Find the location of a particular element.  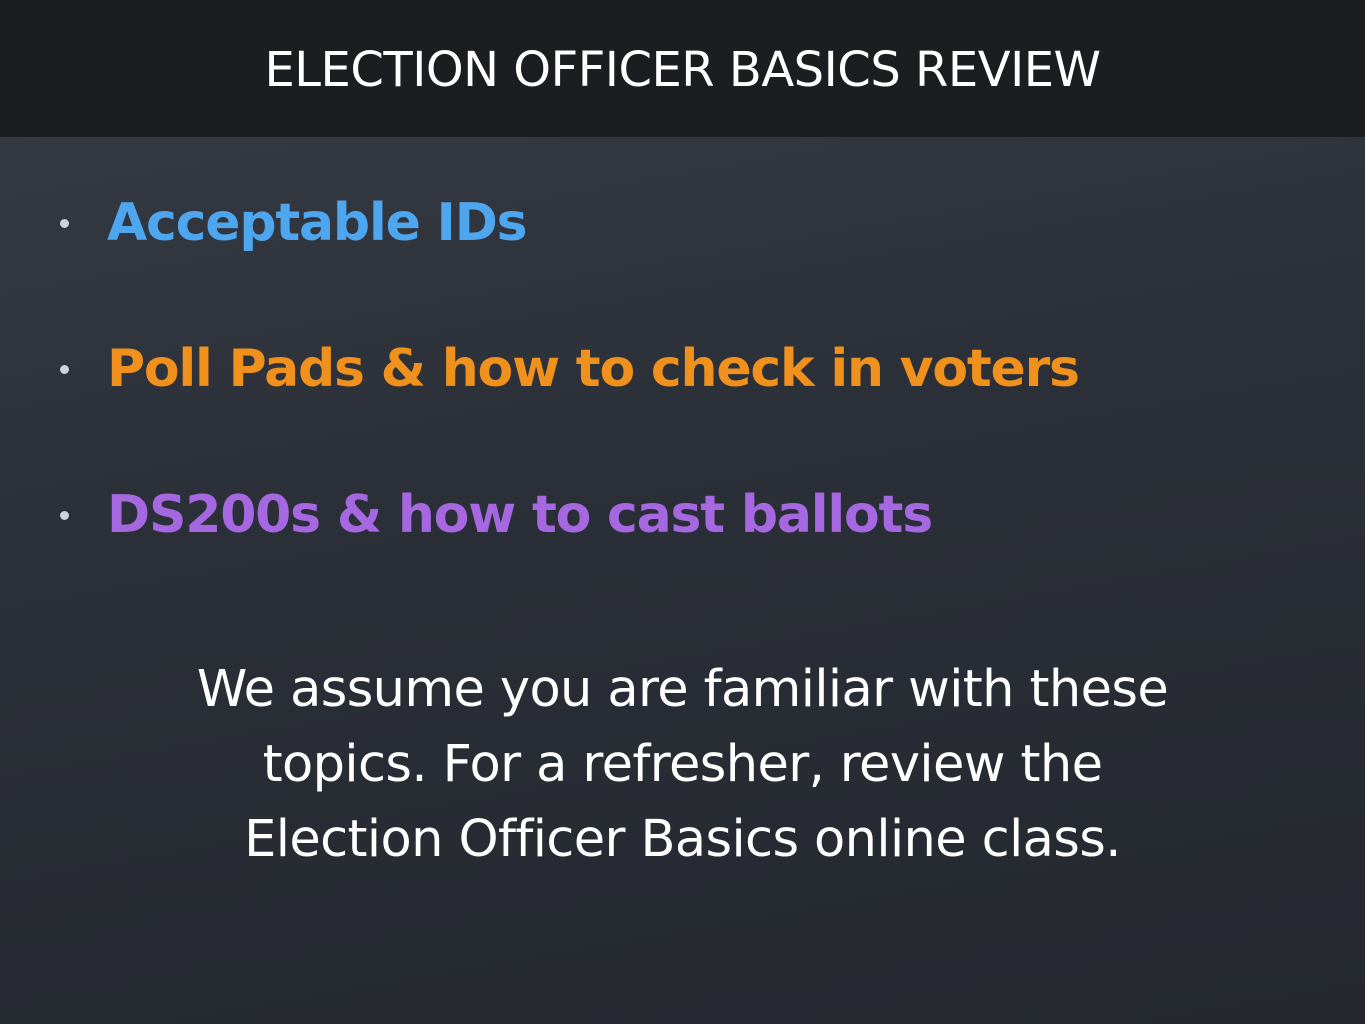

slide-title: ELECTION OFFICER BASICS REVIEW is located at coordinates (682, 70).